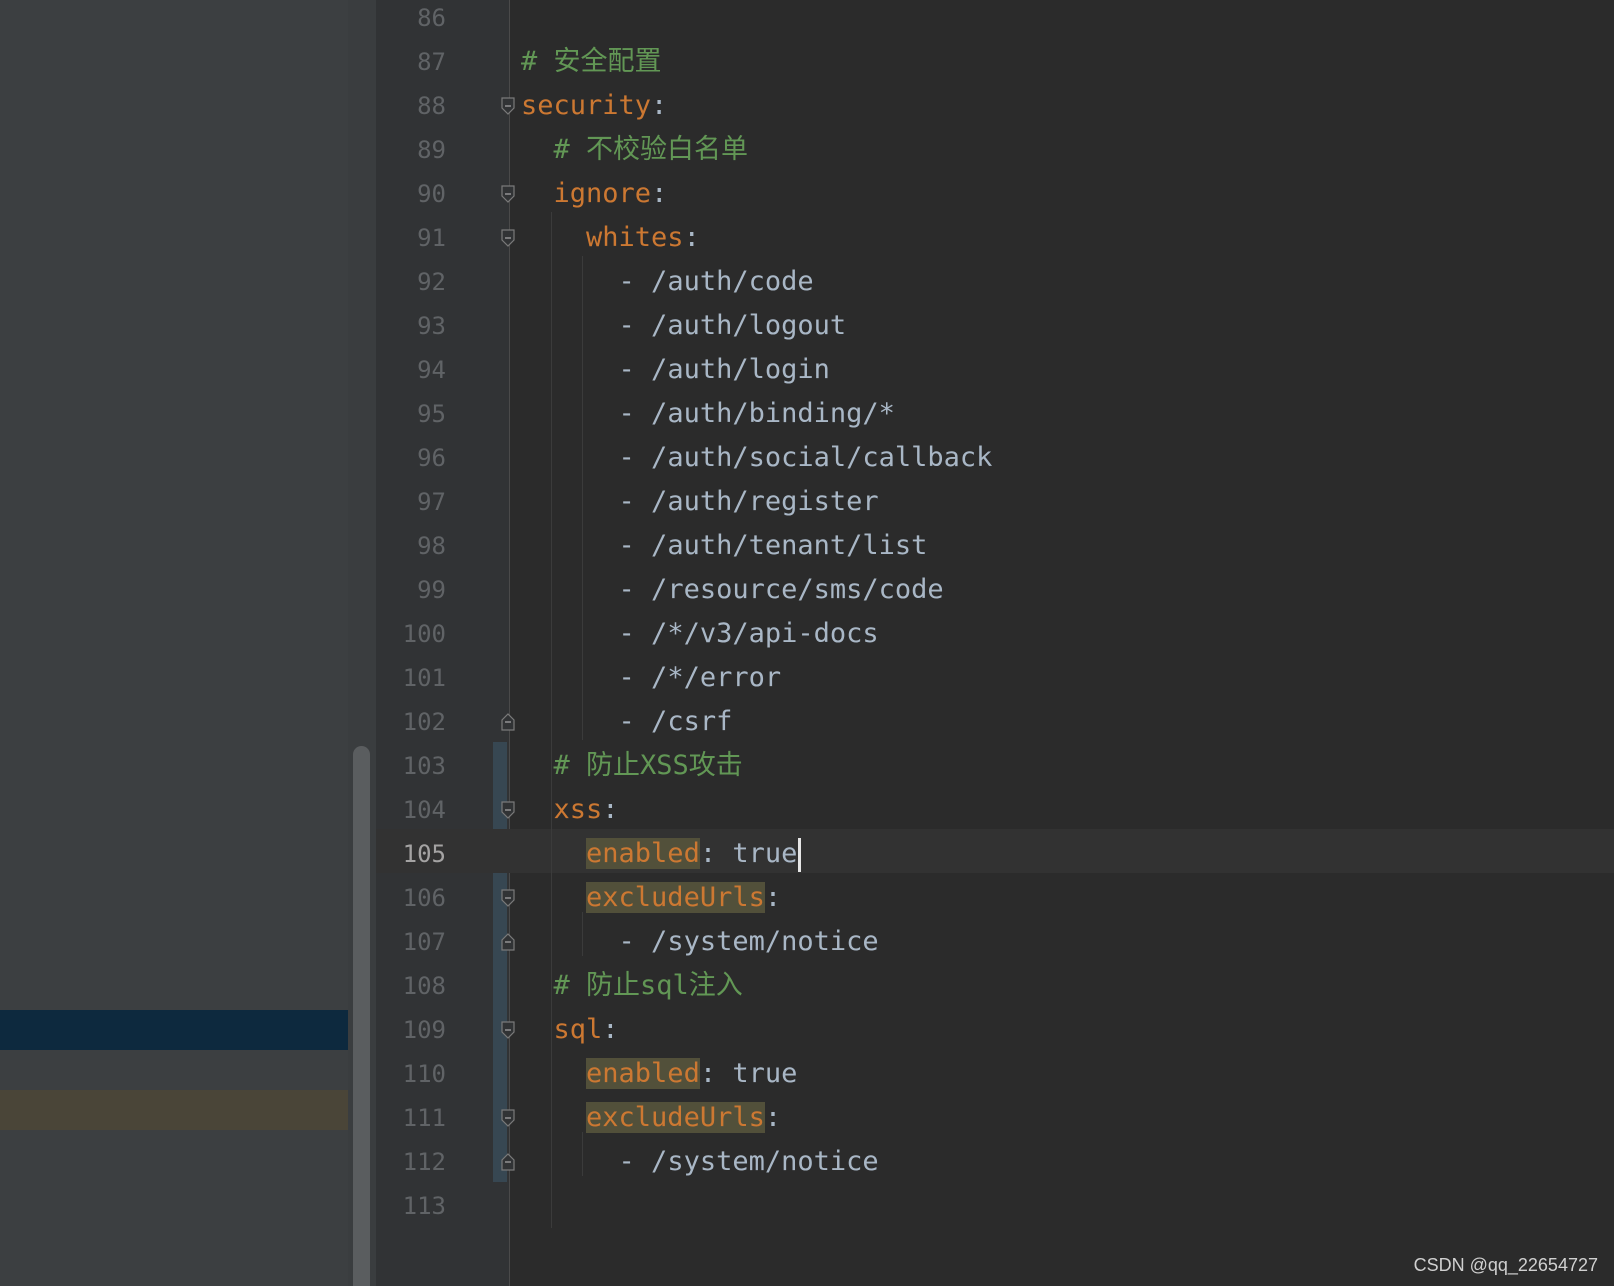 The height and width of the screenshot is (1286, 1614). What do you see at coordinates (756, 198) in the screenshot?
I see `code-line: ignore:` at bounding box center [756, 198].